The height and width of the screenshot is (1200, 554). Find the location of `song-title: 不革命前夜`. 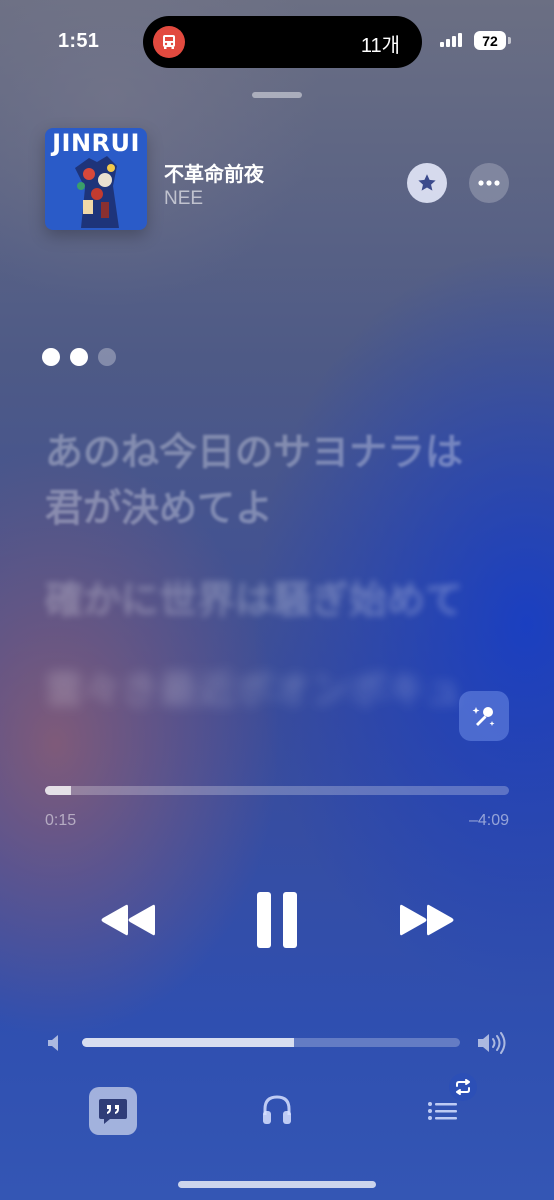

song-title: 不革命前夜 is located at coordinates (214, 172).